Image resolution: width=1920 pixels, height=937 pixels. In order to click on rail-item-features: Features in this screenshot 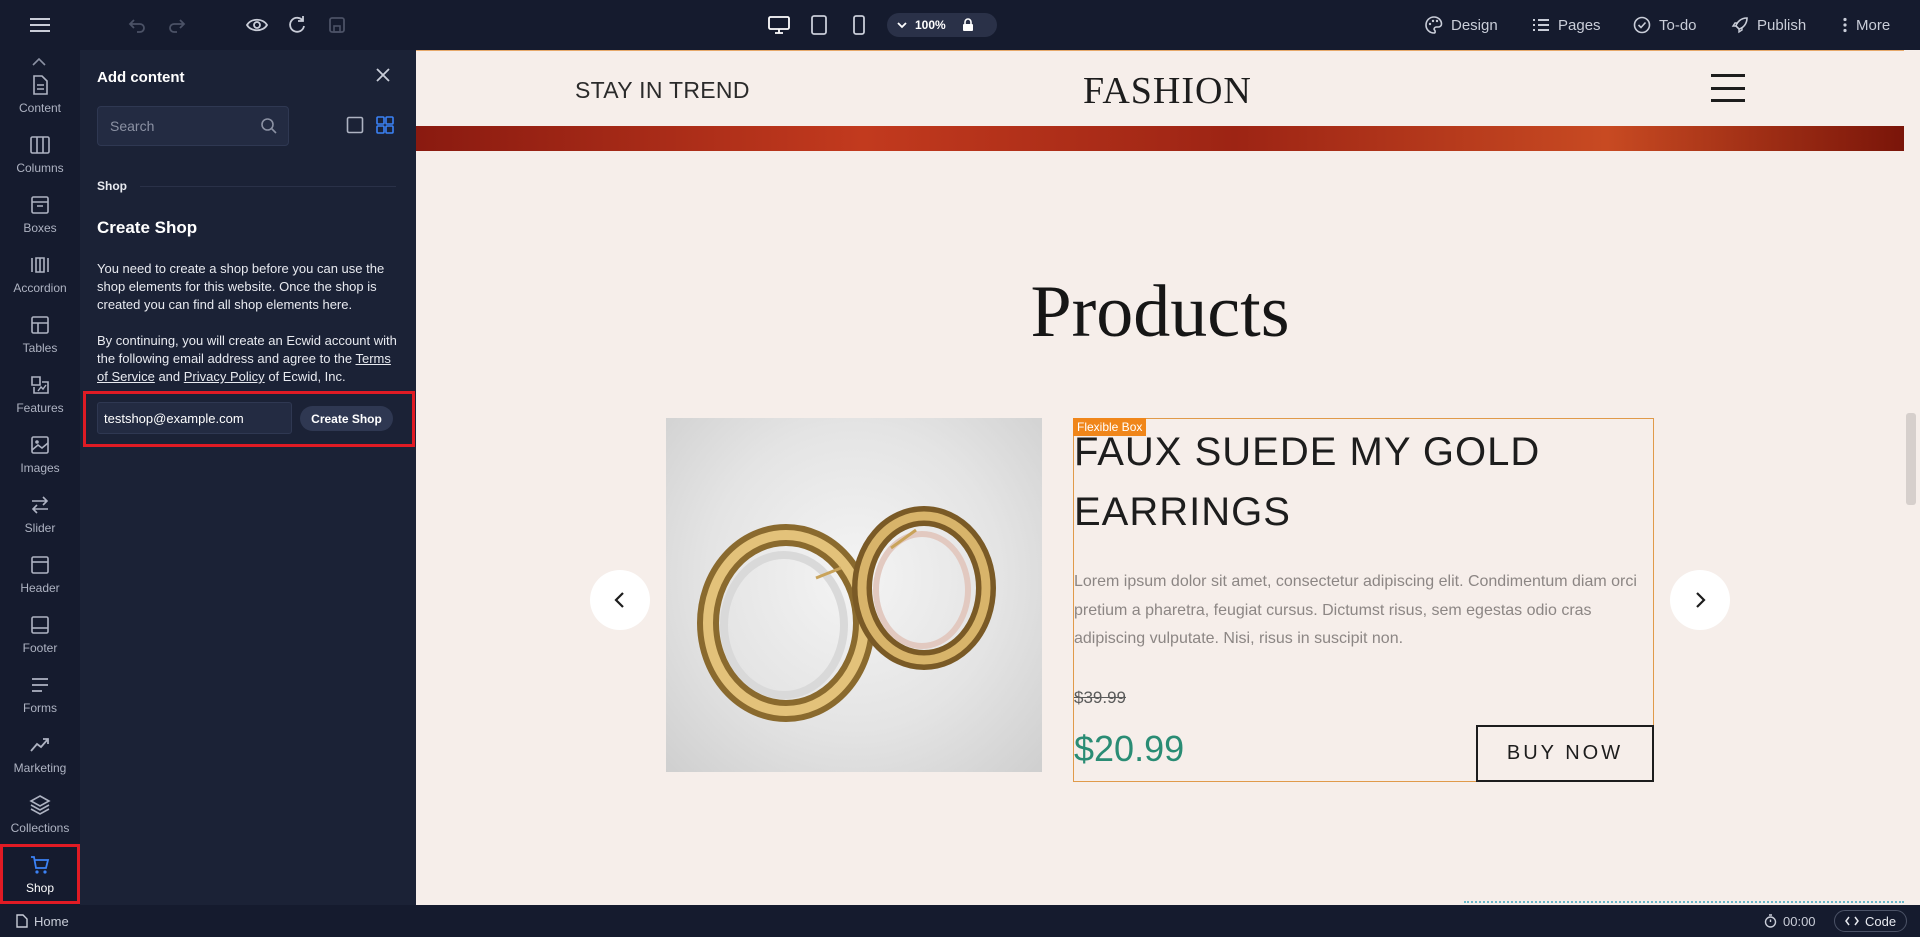, I will do `click(40, 394)`.